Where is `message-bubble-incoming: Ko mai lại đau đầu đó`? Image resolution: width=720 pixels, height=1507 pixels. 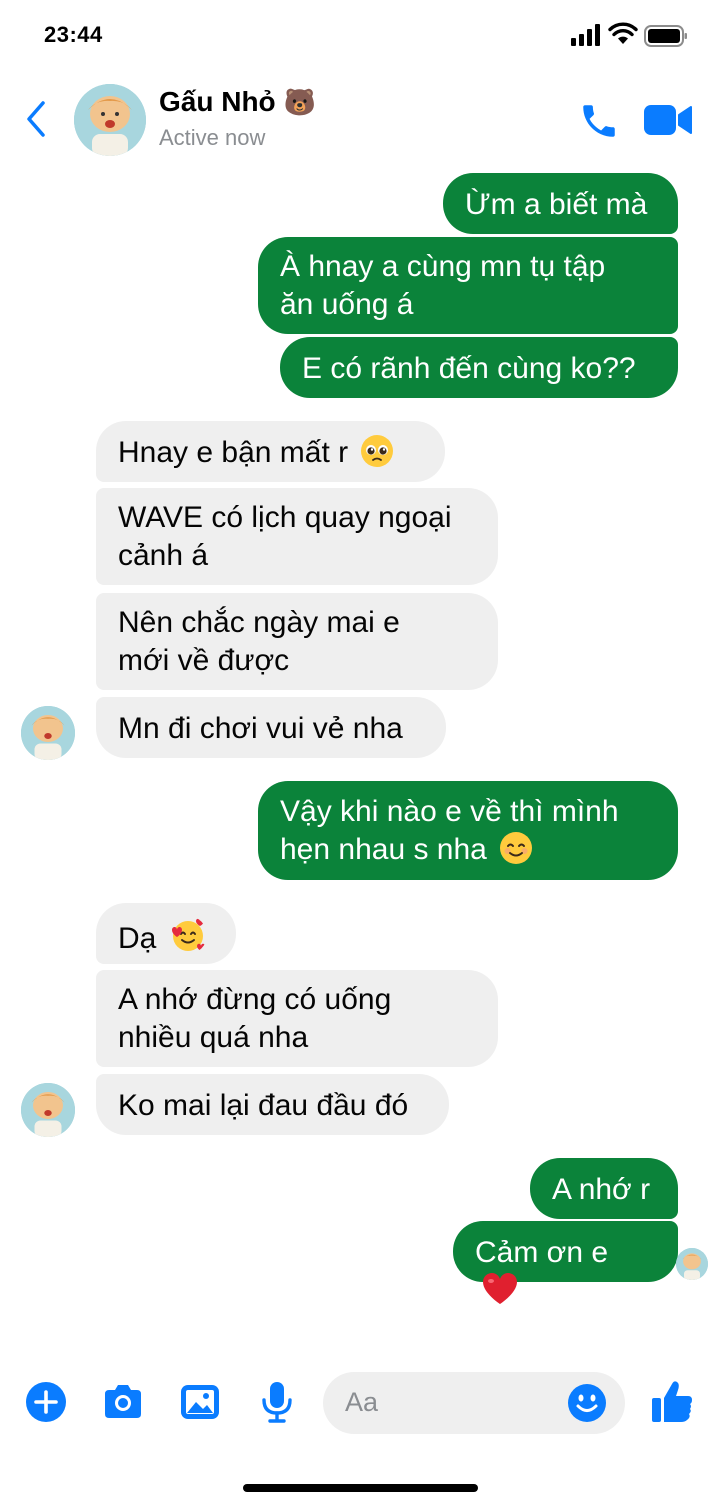
message-bubble-incoming: Ko mai lại đau đầu đó is located at coordinates (272, 1104).